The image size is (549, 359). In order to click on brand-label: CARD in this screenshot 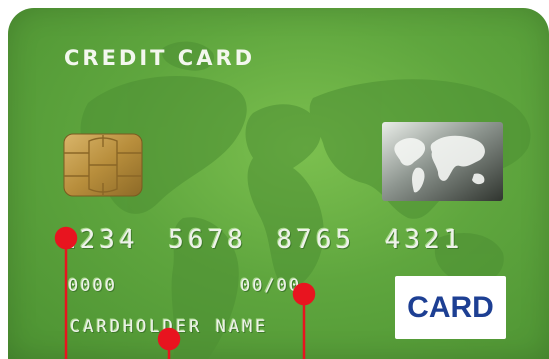, I will do `click(450, 307)`.